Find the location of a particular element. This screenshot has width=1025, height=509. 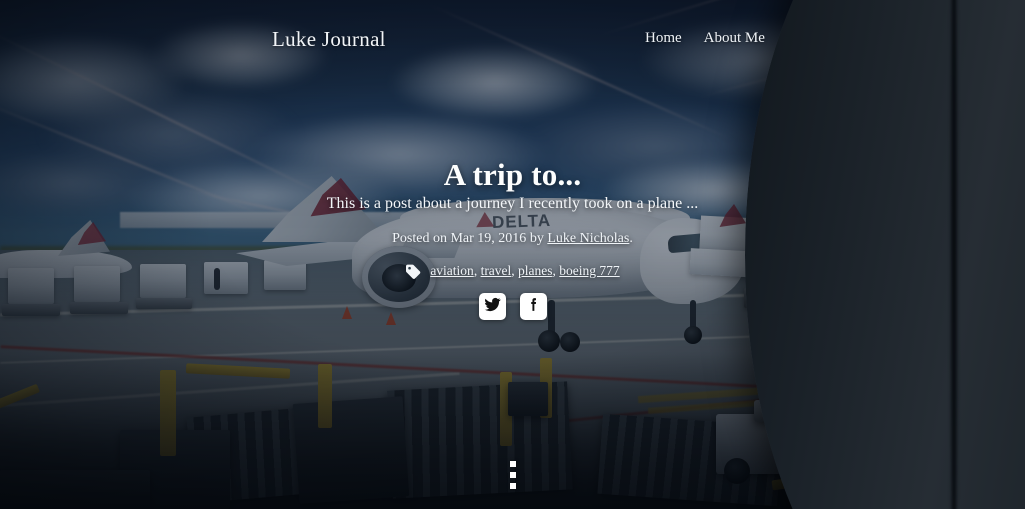

facebook-icon is located at coordinates (533, 307).